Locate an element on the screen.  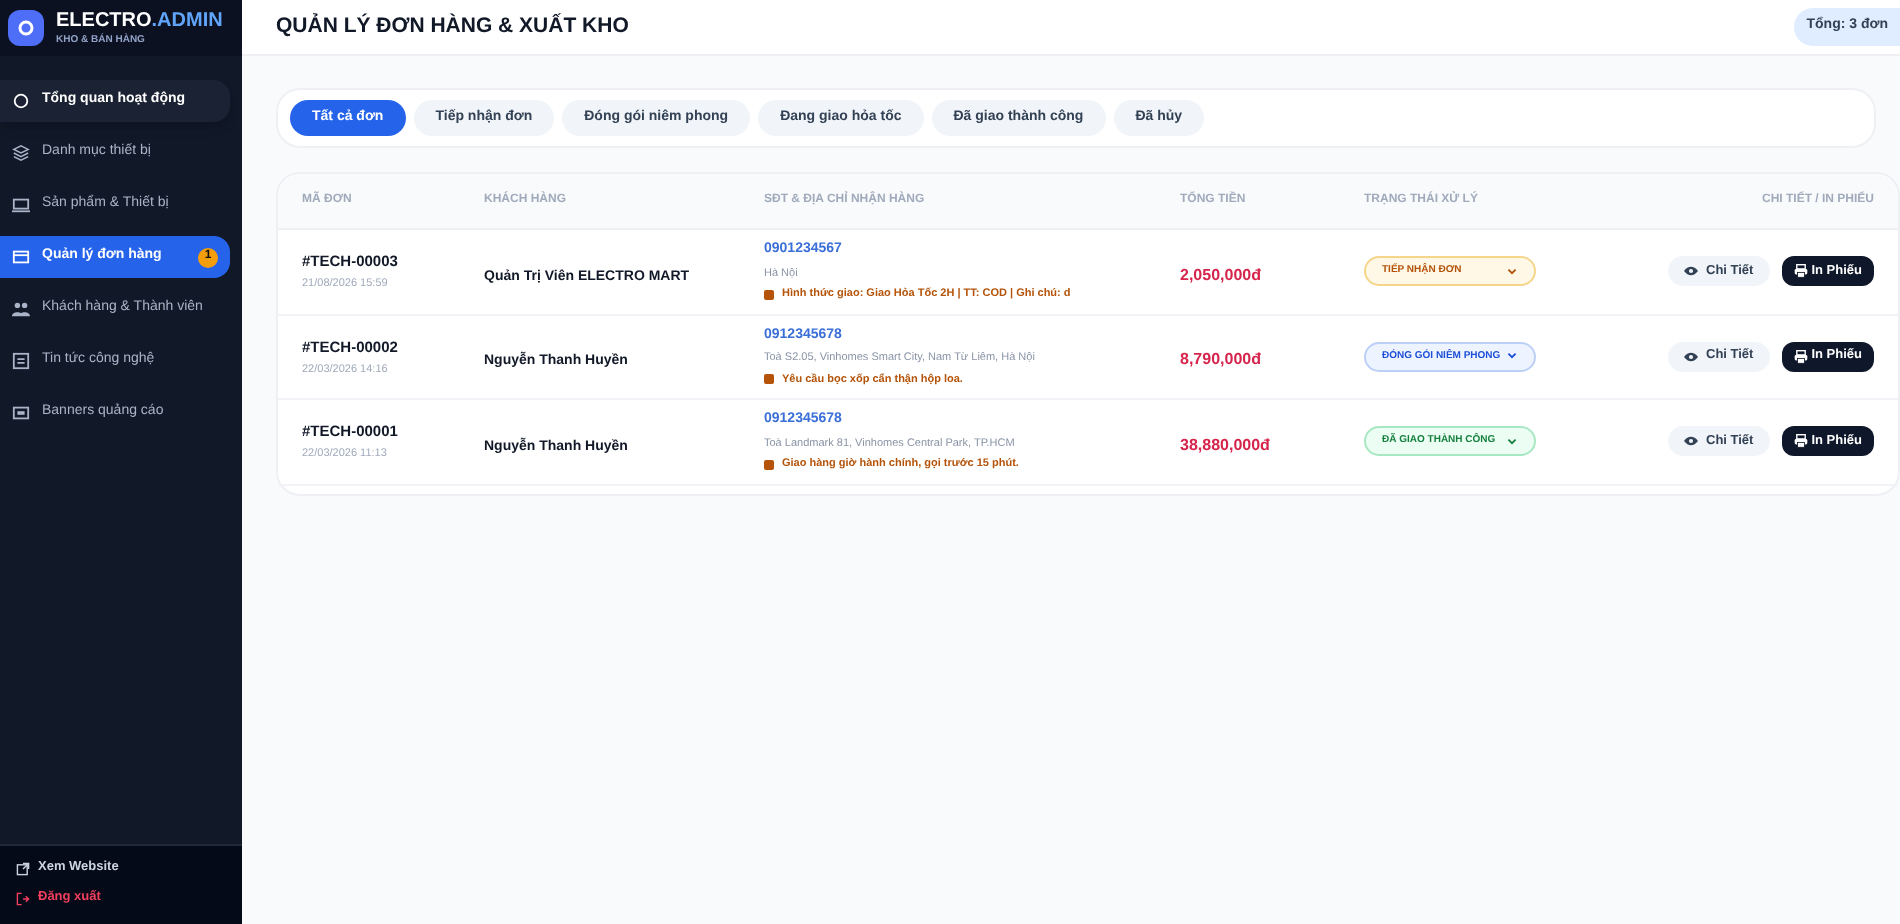
brand-name: ELECTRO.ADMIN is located at coordinates (139, 21).